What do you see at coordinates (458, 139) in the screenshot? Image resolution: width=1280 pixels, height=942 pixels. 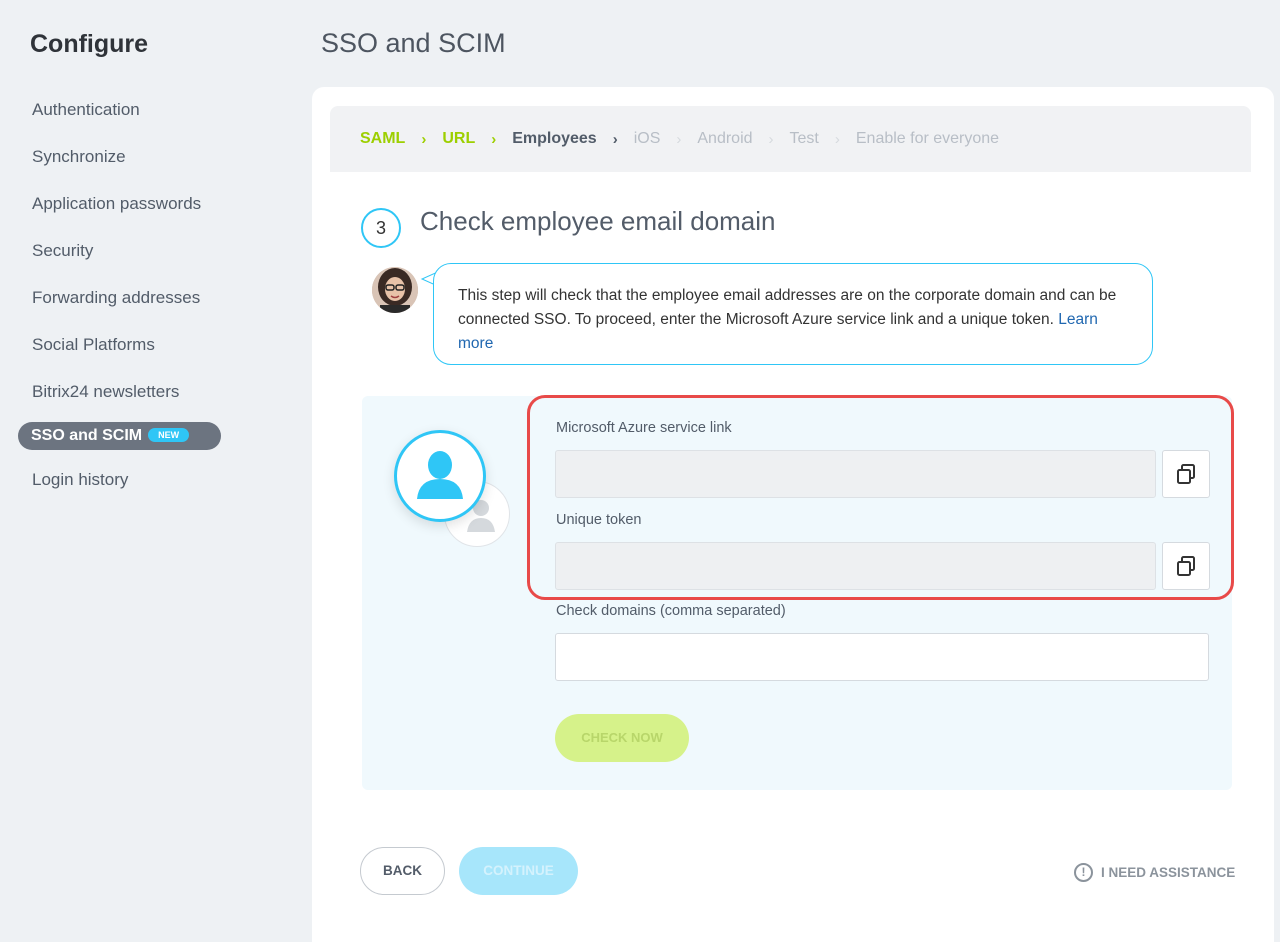 I see `step-url: URL` at bounding box center [458, 139].